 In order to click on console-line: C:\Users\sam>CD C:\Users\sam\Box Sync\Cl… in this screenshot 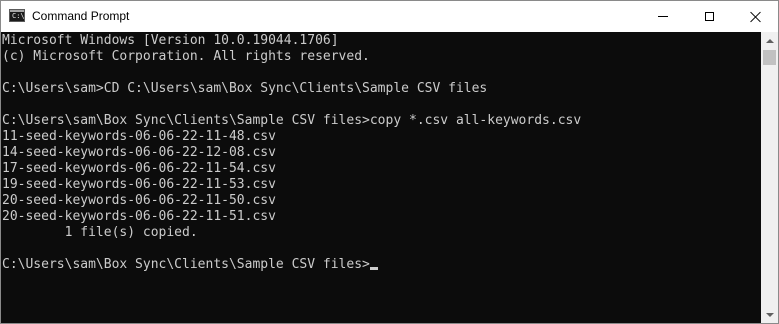, I will do `click(245, 88)`.